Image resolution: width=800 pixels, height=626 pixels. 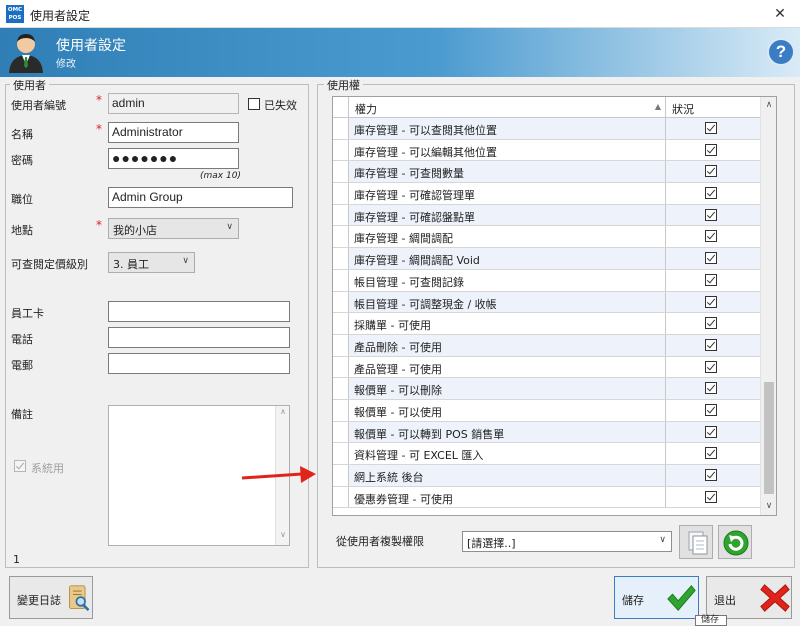 What do you see at coordinates (547, 432) in the screenshot?
I see `table-row: 報價單 - 可以轉到 POS 銷售單` at bounding box center [547, 432].